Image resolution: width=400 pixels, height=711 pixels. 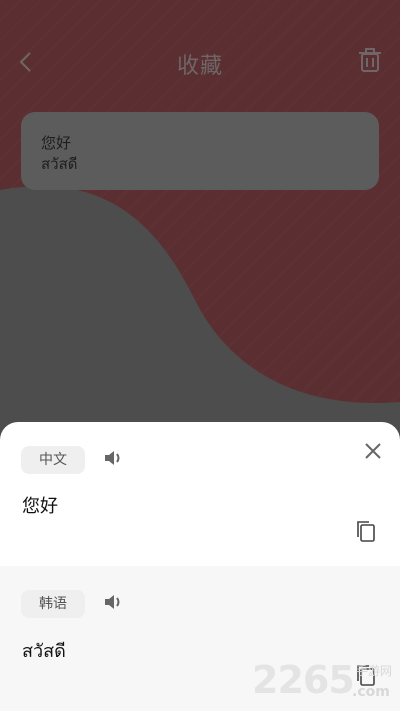 I want to click on trash-icon, so click(x=370, y=60).